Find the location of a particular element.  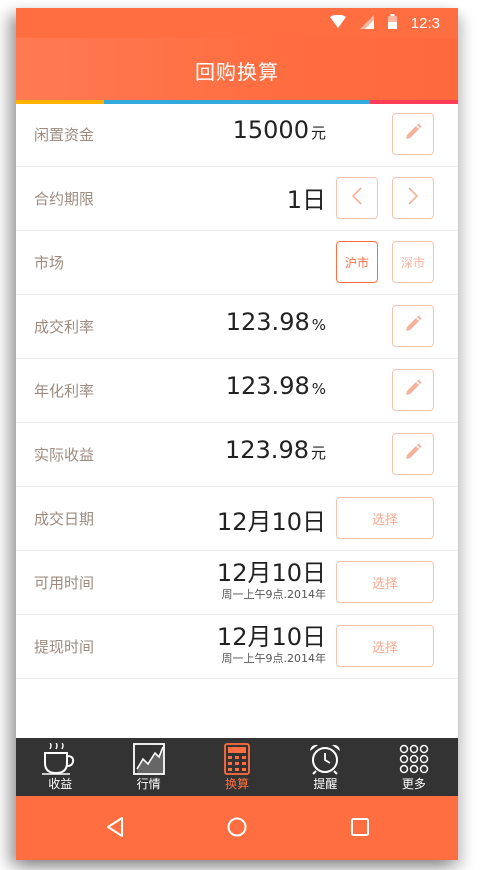

nav-item-convert: 换算 is located at coordinates (237, 767).